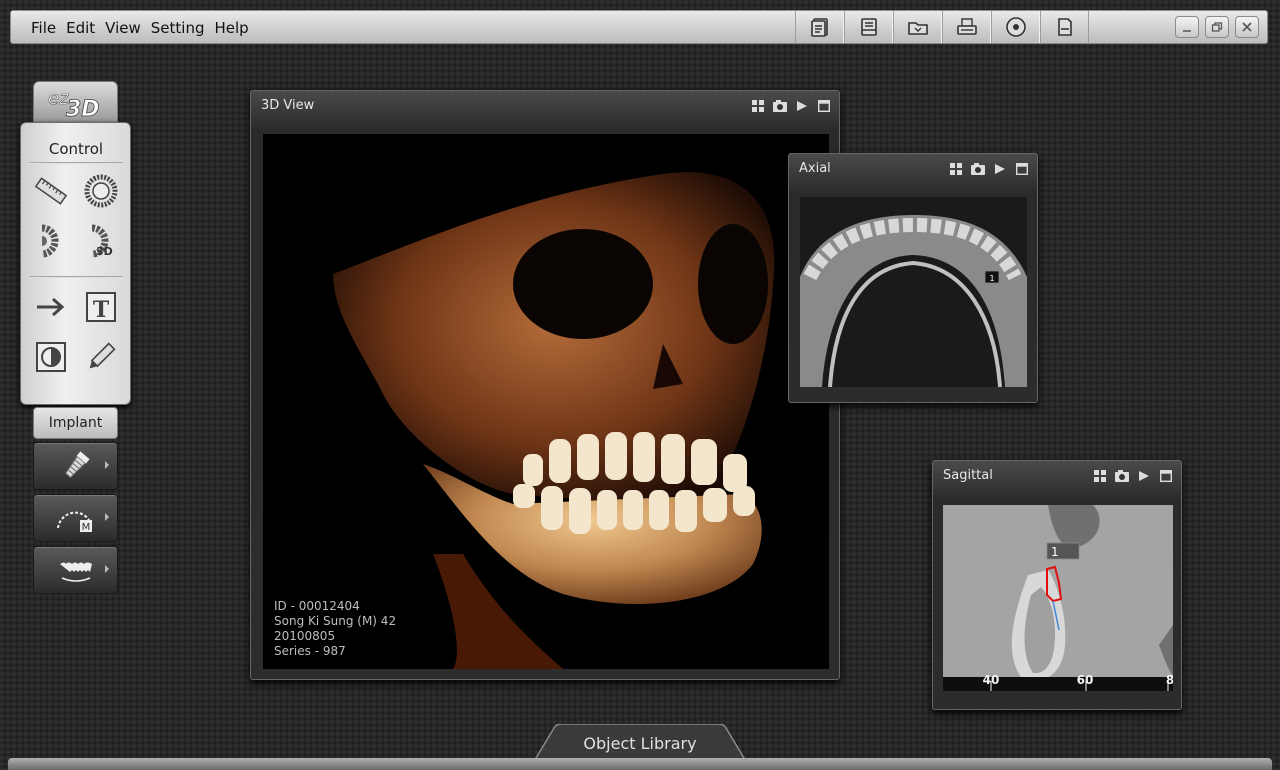 This screenshot has height=770, width=1280. I want to click on document-button, so click(1064, 27).